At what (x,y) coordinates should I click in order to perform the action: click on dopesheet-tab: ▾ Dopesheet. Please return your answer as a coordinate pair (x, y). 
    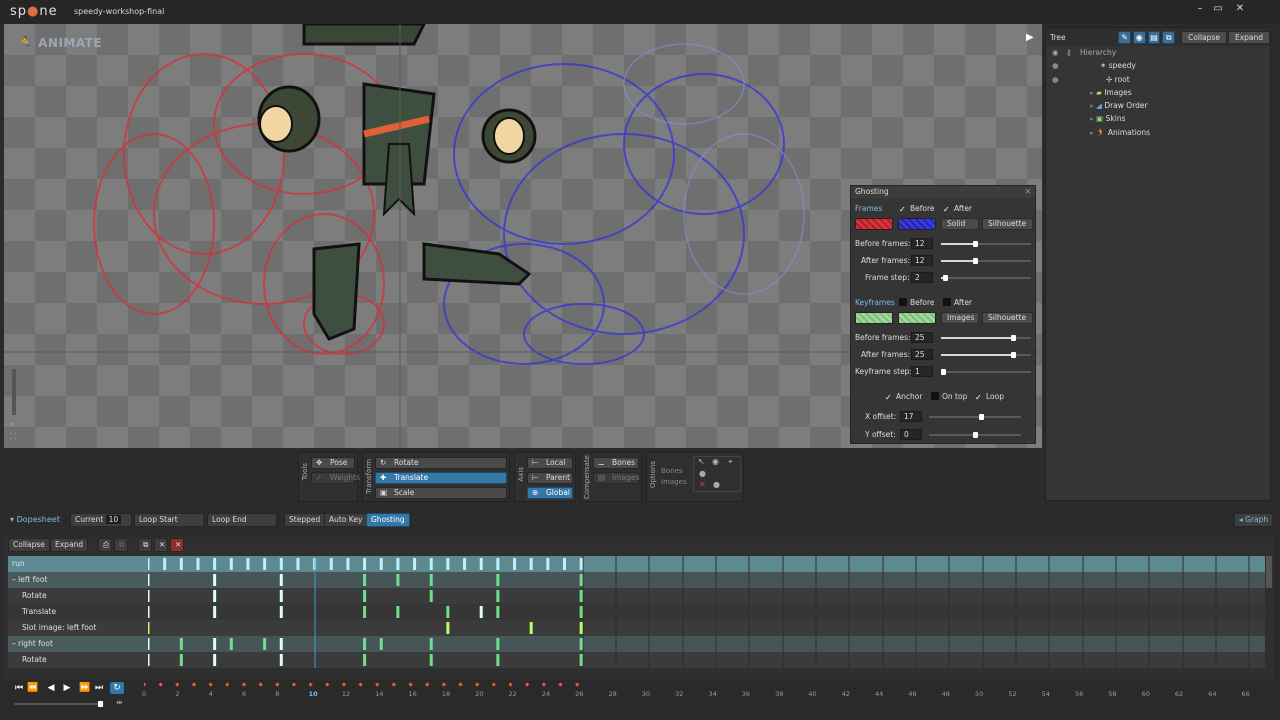
    Looking at the image, I should click on (35, 519).